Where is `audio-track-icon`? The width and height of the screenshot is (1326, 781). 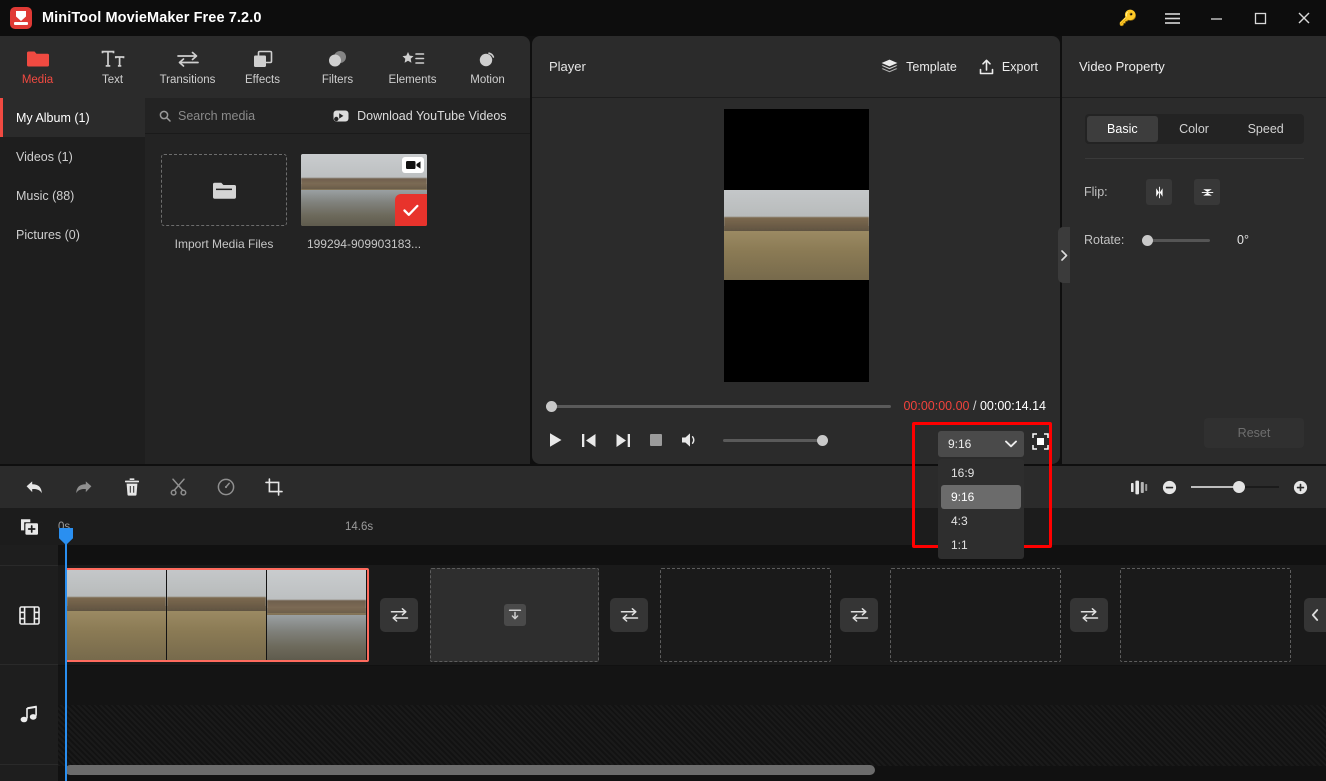
audio-track-icon is located at coordinates (29, 715).